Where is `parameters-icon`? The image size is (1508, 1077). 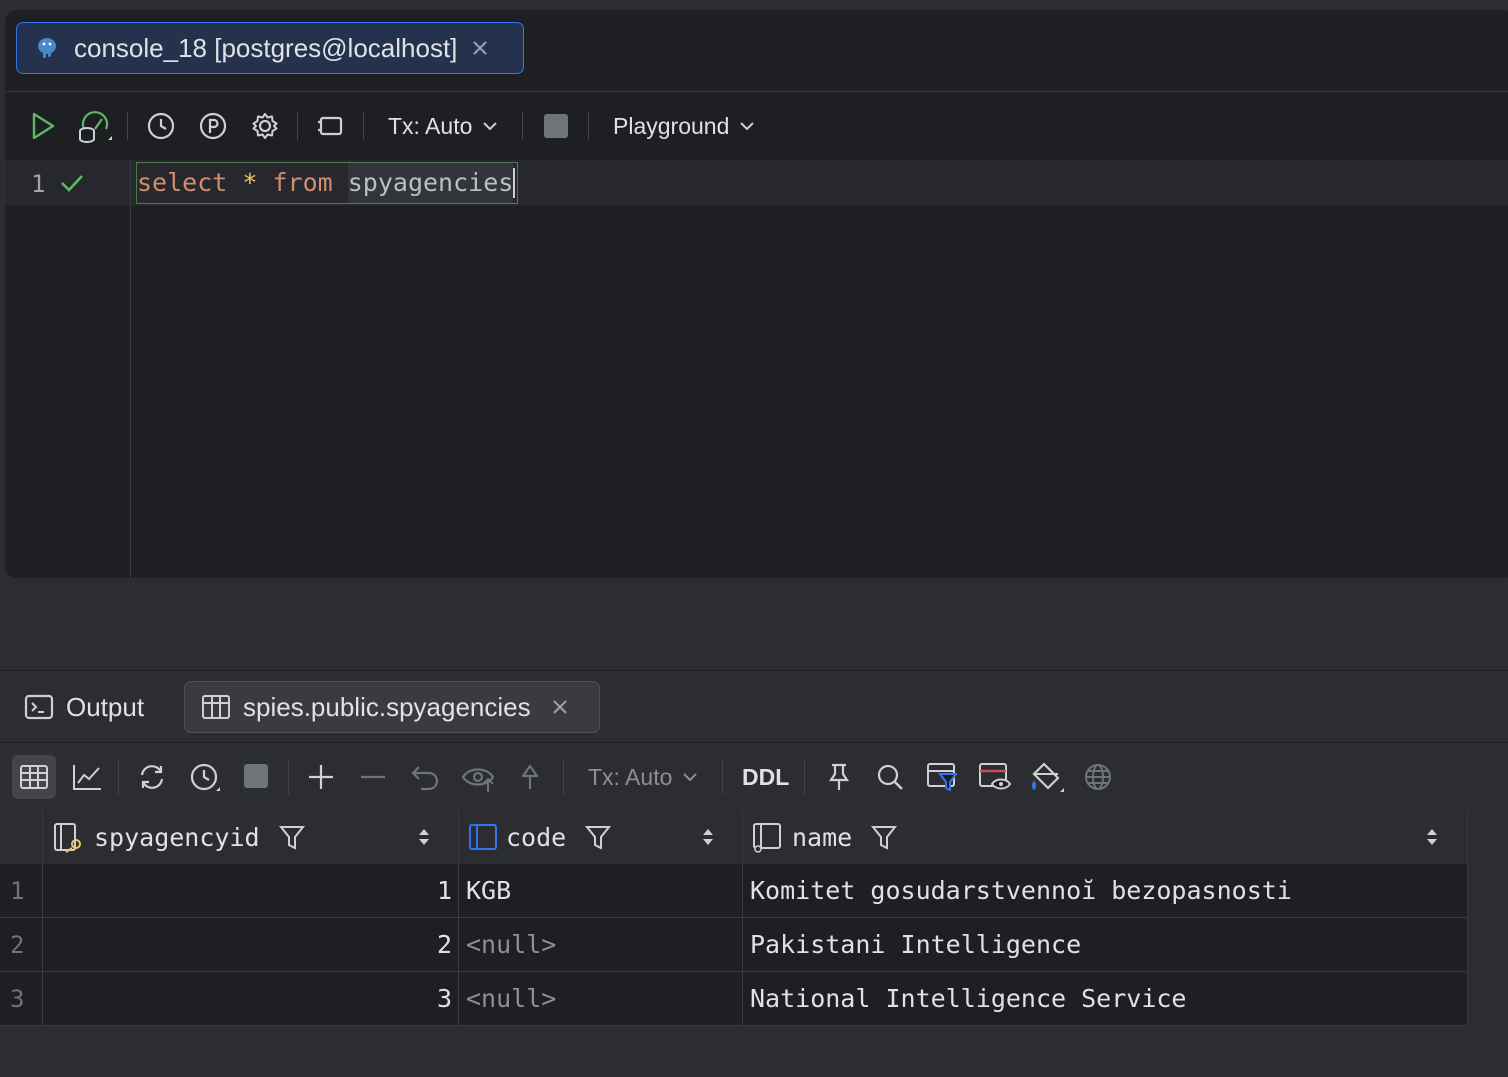 parameters-icon is located at coordinates (213, 126).